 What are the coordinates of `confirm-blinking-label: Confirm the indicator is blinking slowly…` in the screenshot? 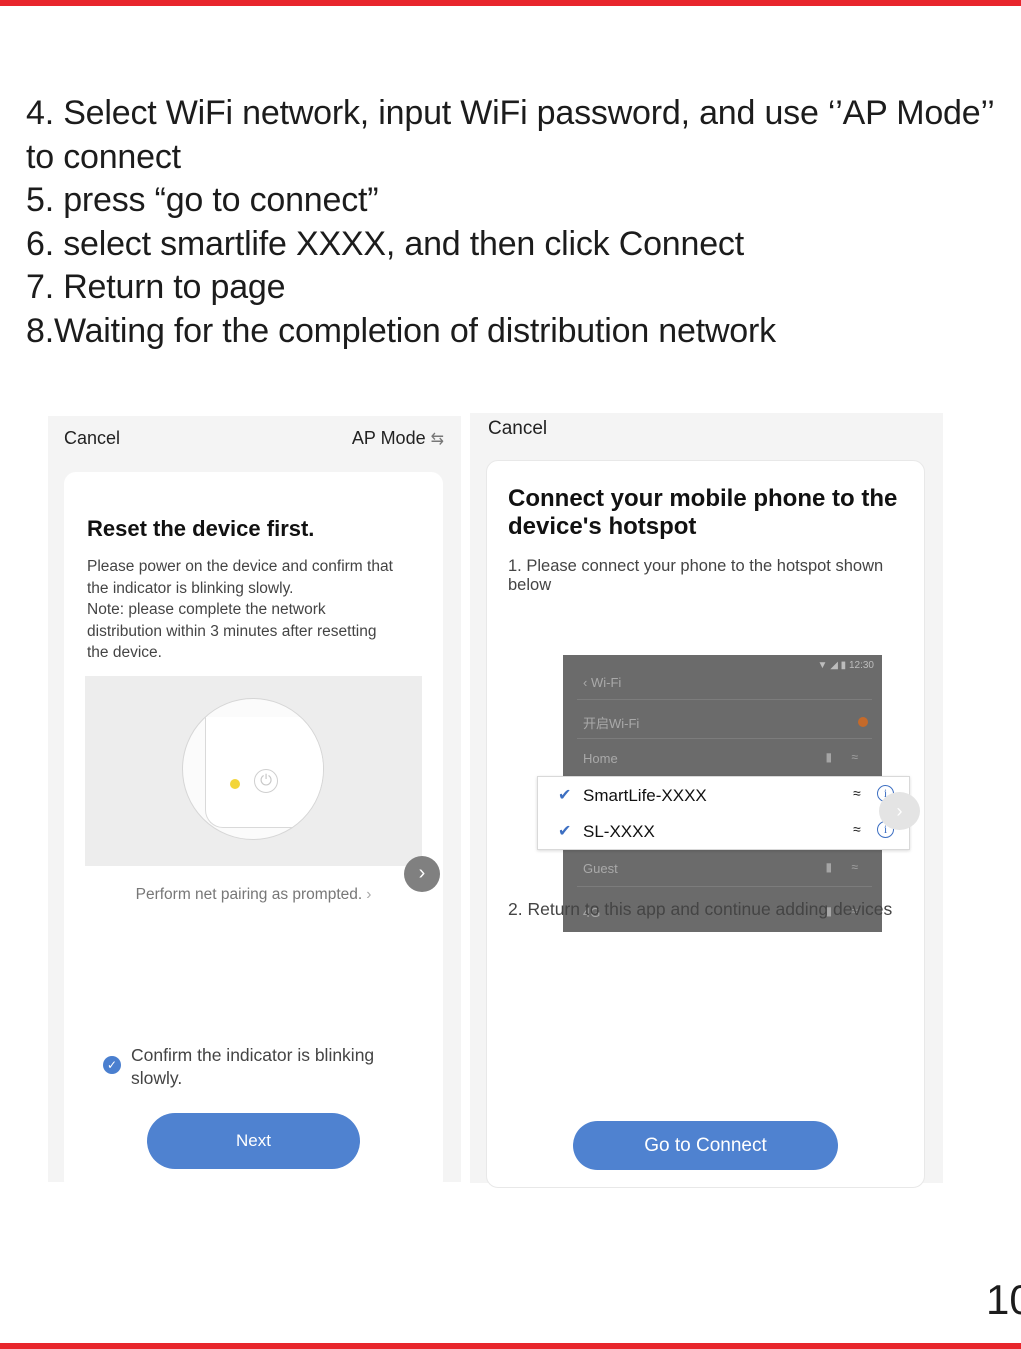 It's located at (276, 1067).